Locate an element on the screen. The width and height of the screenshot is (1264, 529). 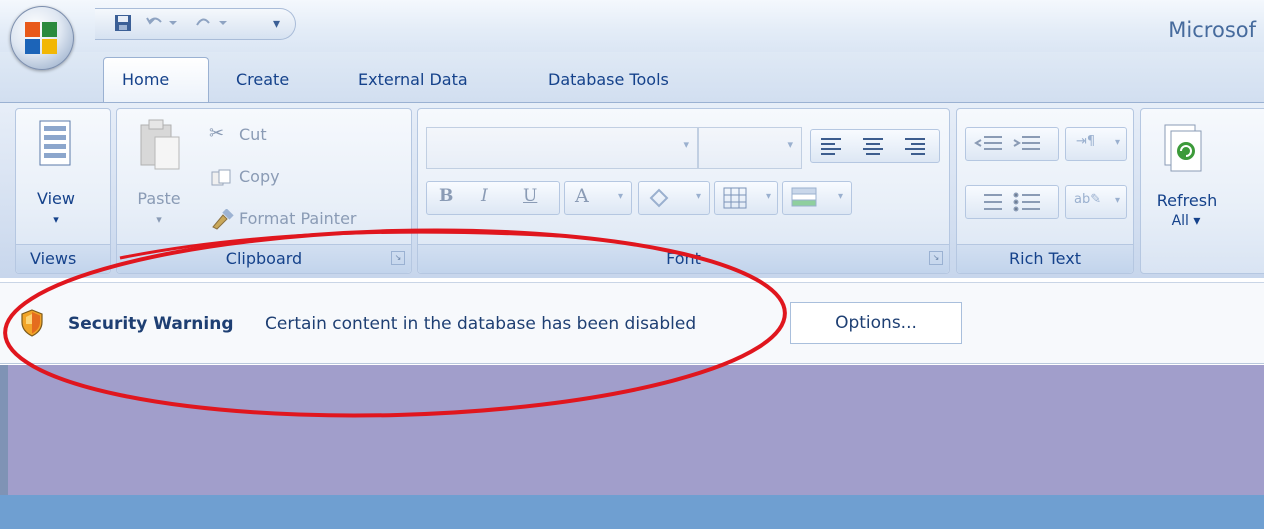
font-group-label: Font is located at coordinates (683, 258).